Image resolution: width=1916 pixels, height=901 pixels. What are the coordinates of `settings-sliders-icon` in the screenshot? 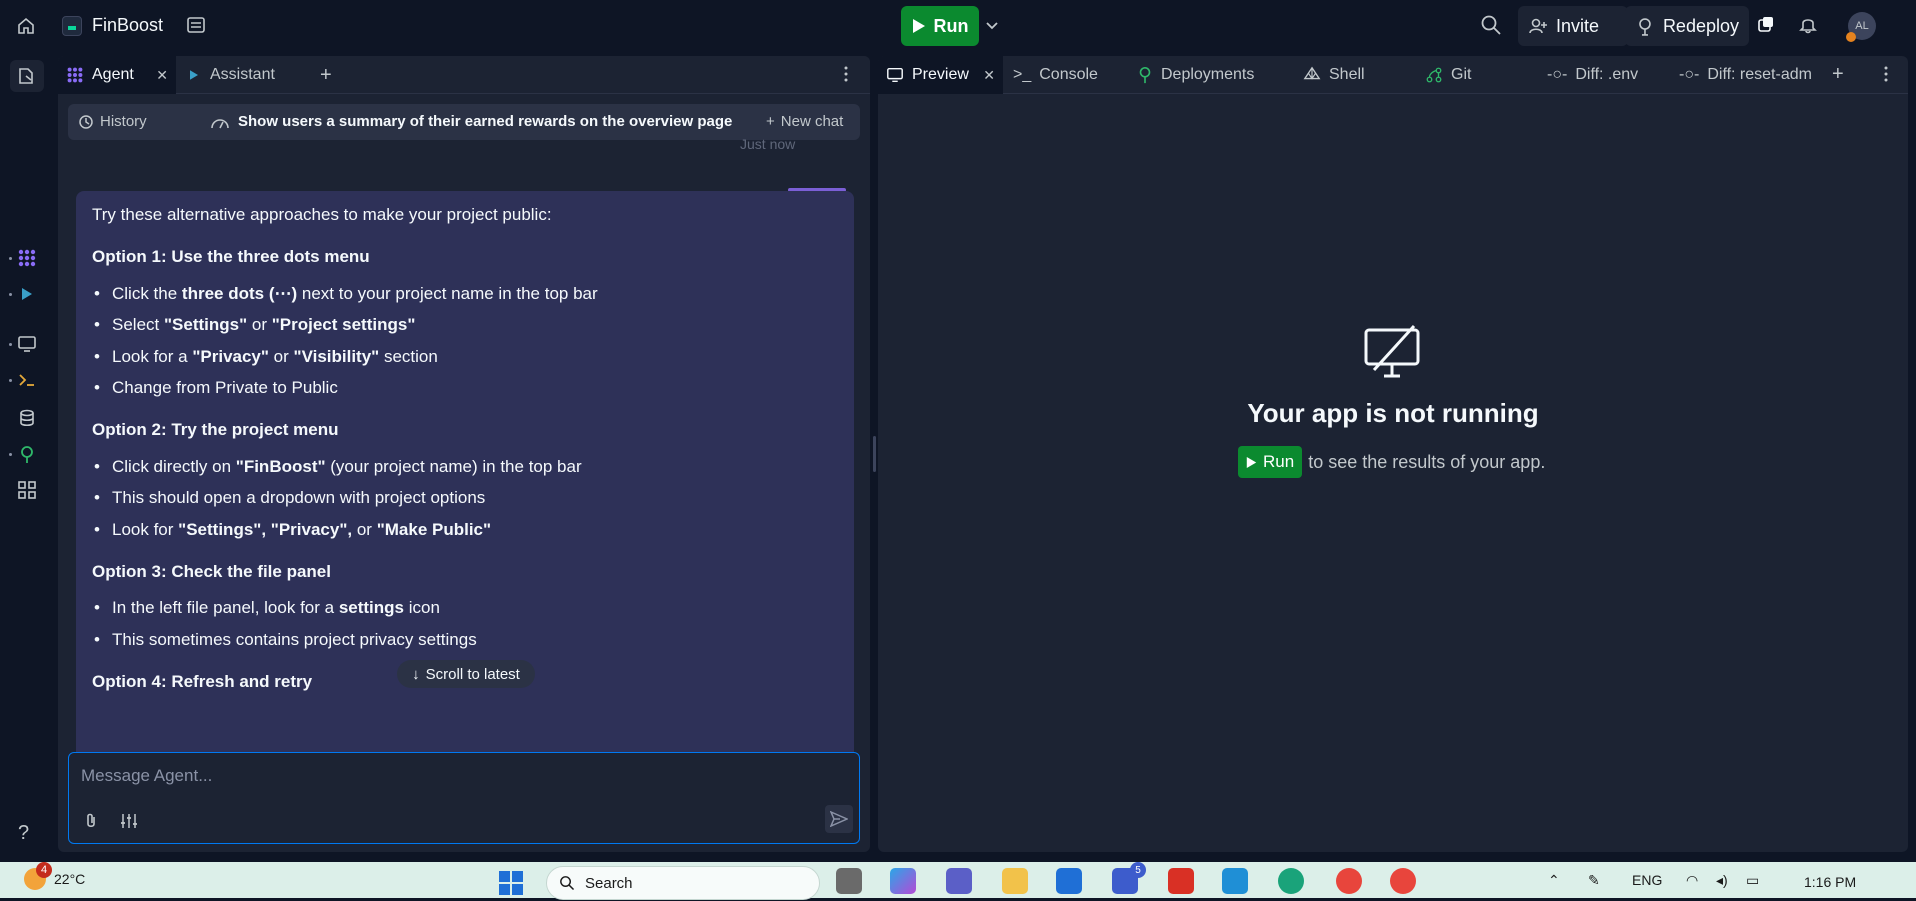 It's located at (130, 822).